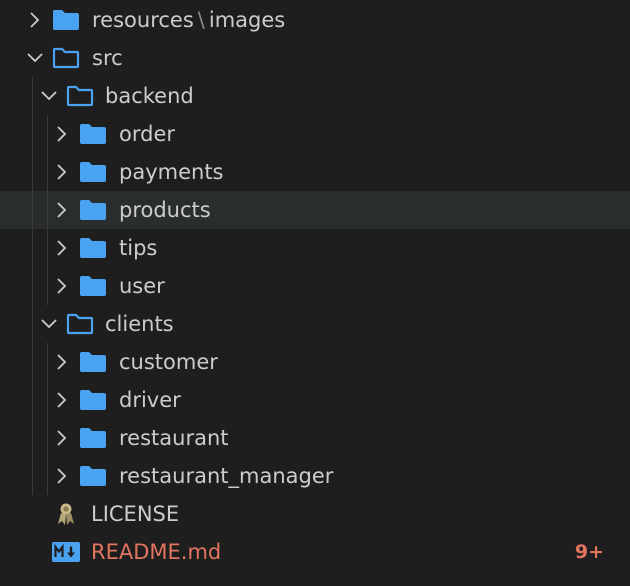 Image resolution: width=630 pixels, height=586 pixels. I want to click on markdown-icon, so click(66, 552).